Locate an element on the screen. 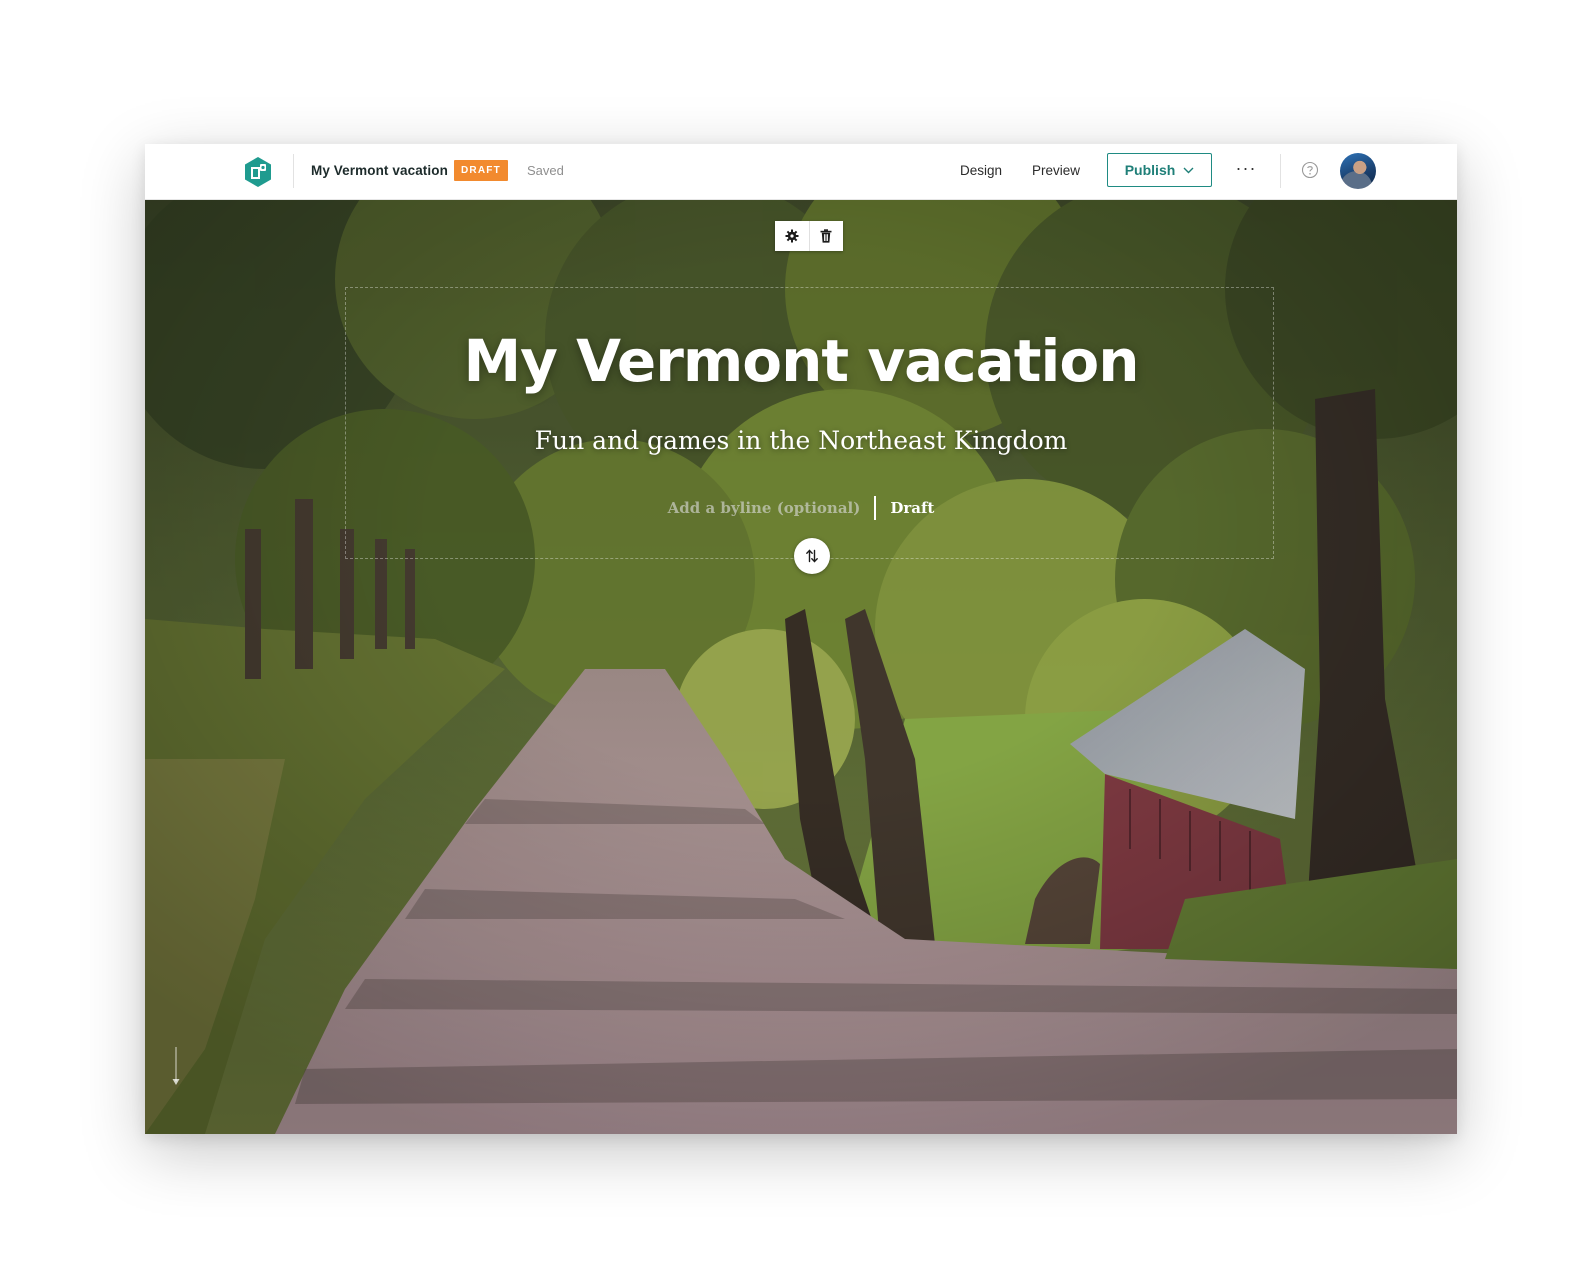 Image resolution: width=1595 pixels, height=1272 pixels. user-avatar is located at coordinates (1358, 171).